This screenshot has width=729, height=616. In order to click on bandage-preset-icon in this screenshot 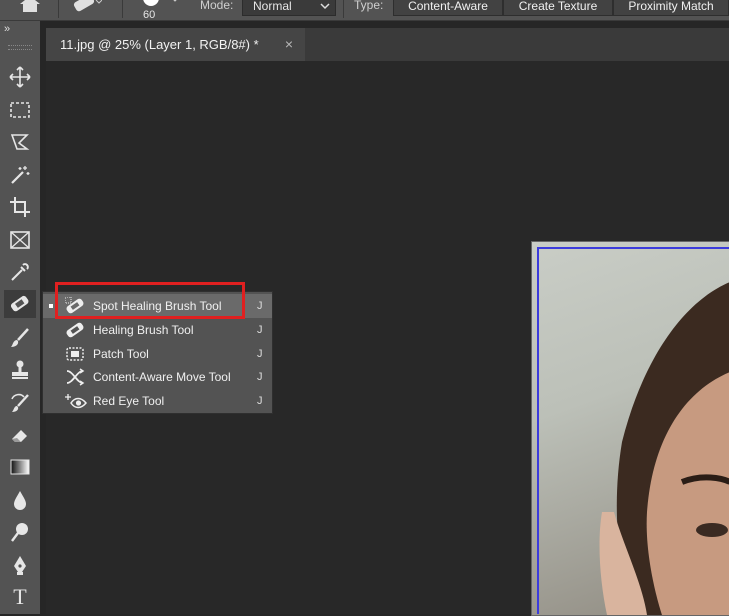, I will do `click(87, 8)`.